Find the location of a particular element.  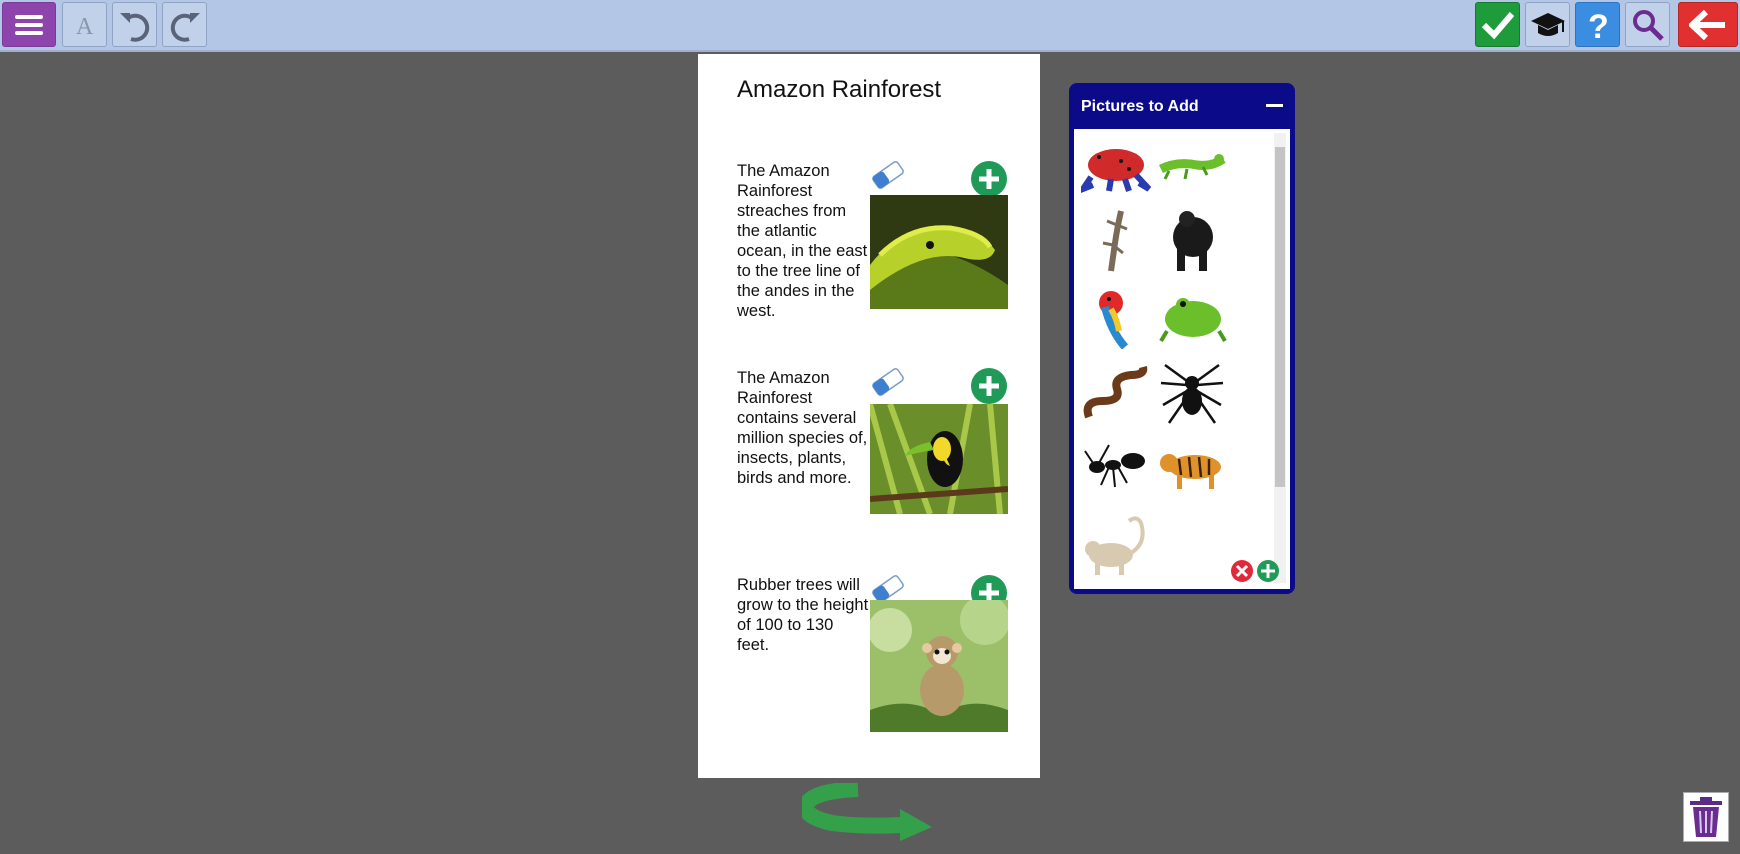

font-button: A is located at coordinates (84, 24).